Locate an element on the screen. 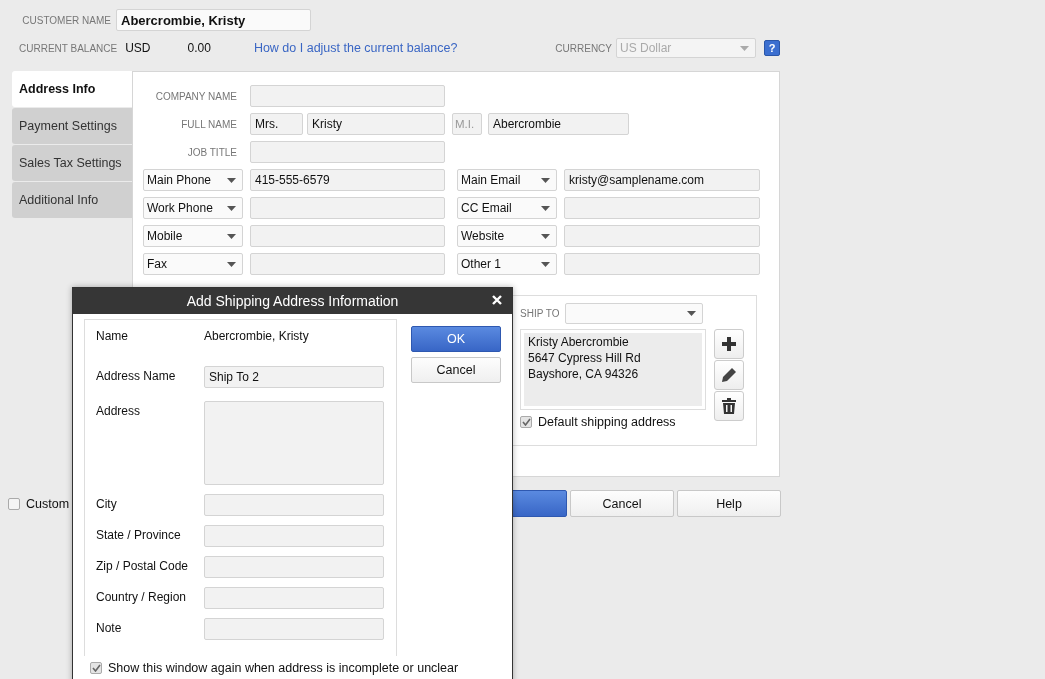 The height and width of the screenshot is (679, 1045). dialog-title: Add Shipping Address Information is located at coordinates (292, 301).